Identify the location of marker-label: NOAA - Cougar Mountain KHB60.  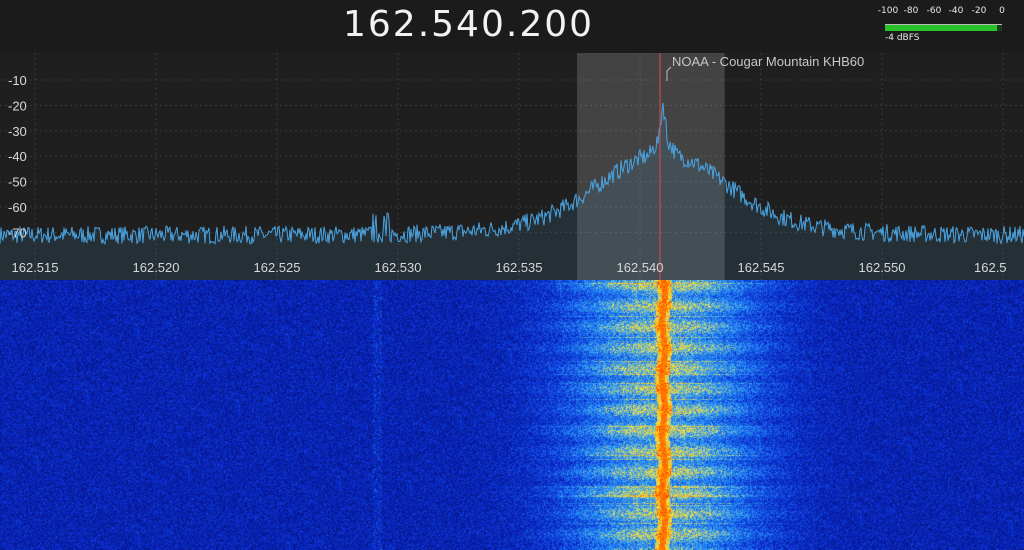
(768, 61).